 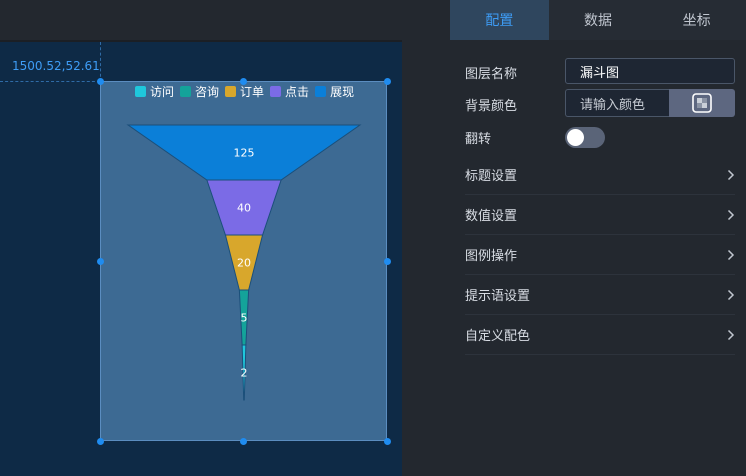 What do you see at coordinates (575, 137) in the screenshot?
I see `toggle-knob` at bounding box center [575, 137].